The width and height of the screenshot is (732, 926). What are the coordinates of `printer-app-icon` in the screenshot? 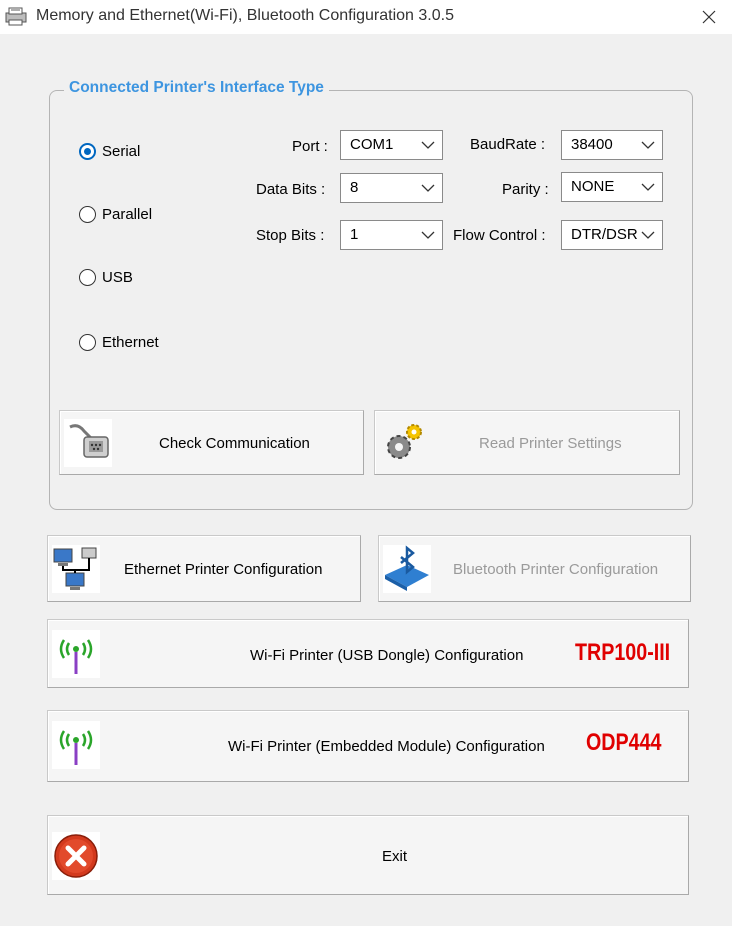 It's located at (16, 16).